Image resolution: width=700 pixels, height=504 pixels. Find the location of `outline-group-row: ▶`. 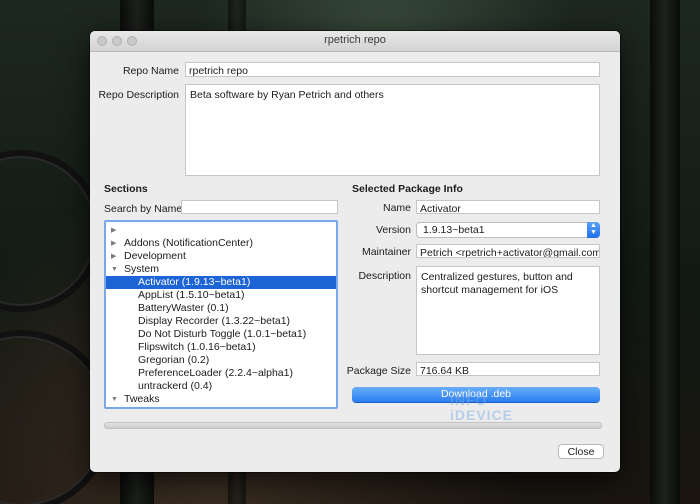

outline-group-row: ▶ is located at coordinates (221, 230).